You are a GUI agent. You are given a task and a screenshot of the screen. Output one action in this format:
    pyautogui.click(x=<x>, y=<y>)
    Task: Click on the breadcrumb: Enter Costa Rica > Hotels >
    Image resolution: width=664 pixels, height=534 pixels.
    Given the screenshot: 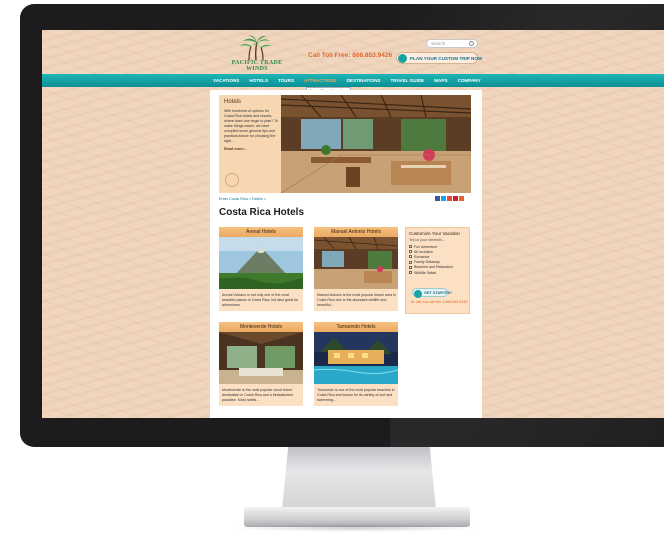 What is the action you would take?
    pyautogui.click(x=242, y=199)
    